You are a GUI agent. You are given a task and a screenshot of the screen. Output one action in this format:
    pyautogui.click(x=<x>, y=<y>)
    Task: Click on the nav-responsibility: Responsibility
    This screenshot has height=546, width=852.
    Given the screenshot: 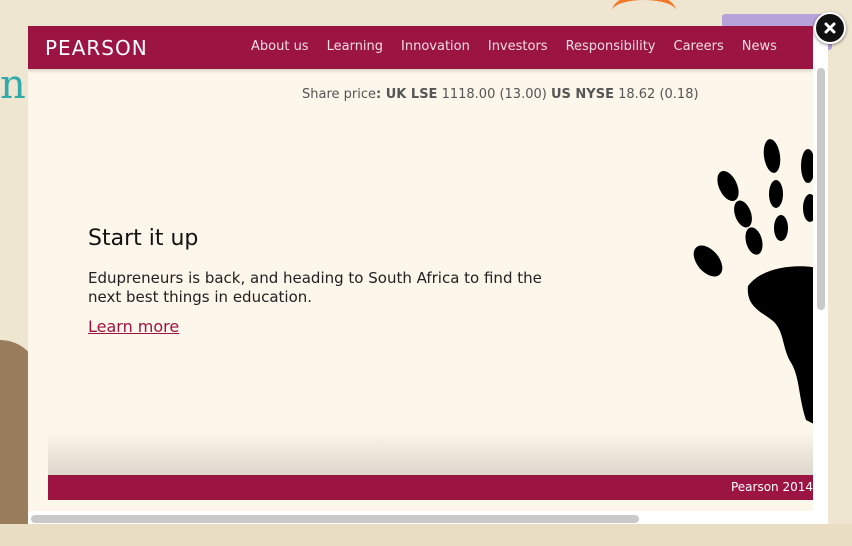 What is the action you would take?
    pyautogui.click(x=611, y=46)
    